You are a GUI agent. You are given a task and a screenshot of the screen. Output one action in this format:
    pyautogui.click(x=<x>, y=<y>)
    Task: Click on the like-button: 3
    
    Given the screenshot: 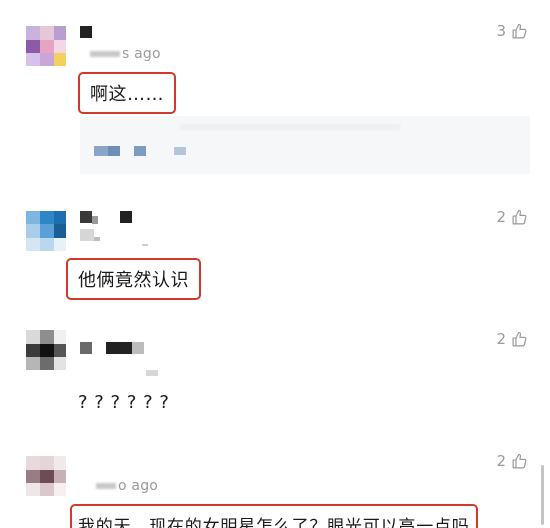 What is the action you would take?
    pyautogui.click(x=512, y=31)
    